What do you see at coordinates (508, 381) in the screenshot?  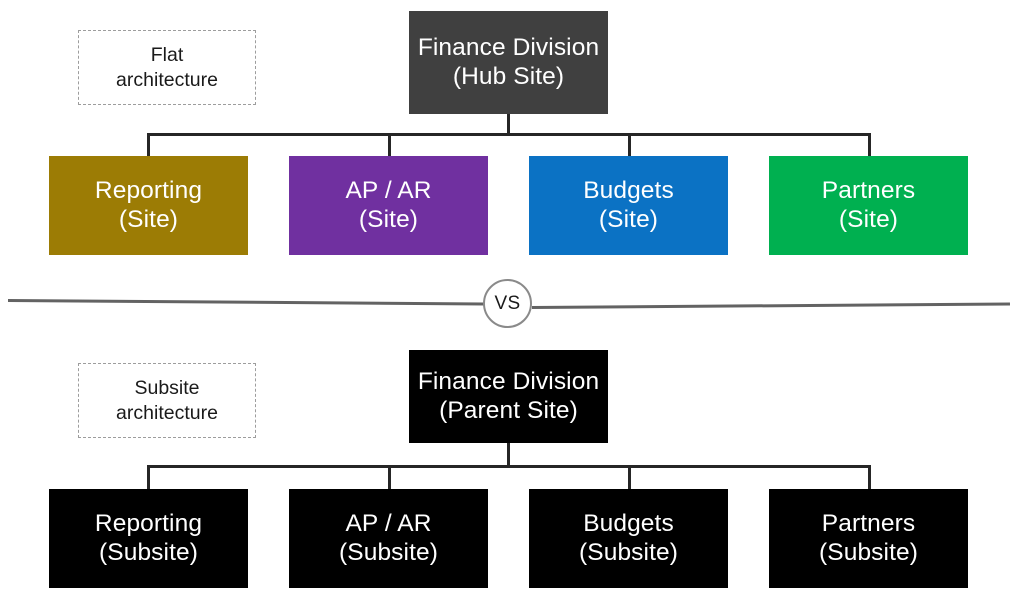 I see `subsite-parent-title: Finance Division` at bounding box center [508, 381].